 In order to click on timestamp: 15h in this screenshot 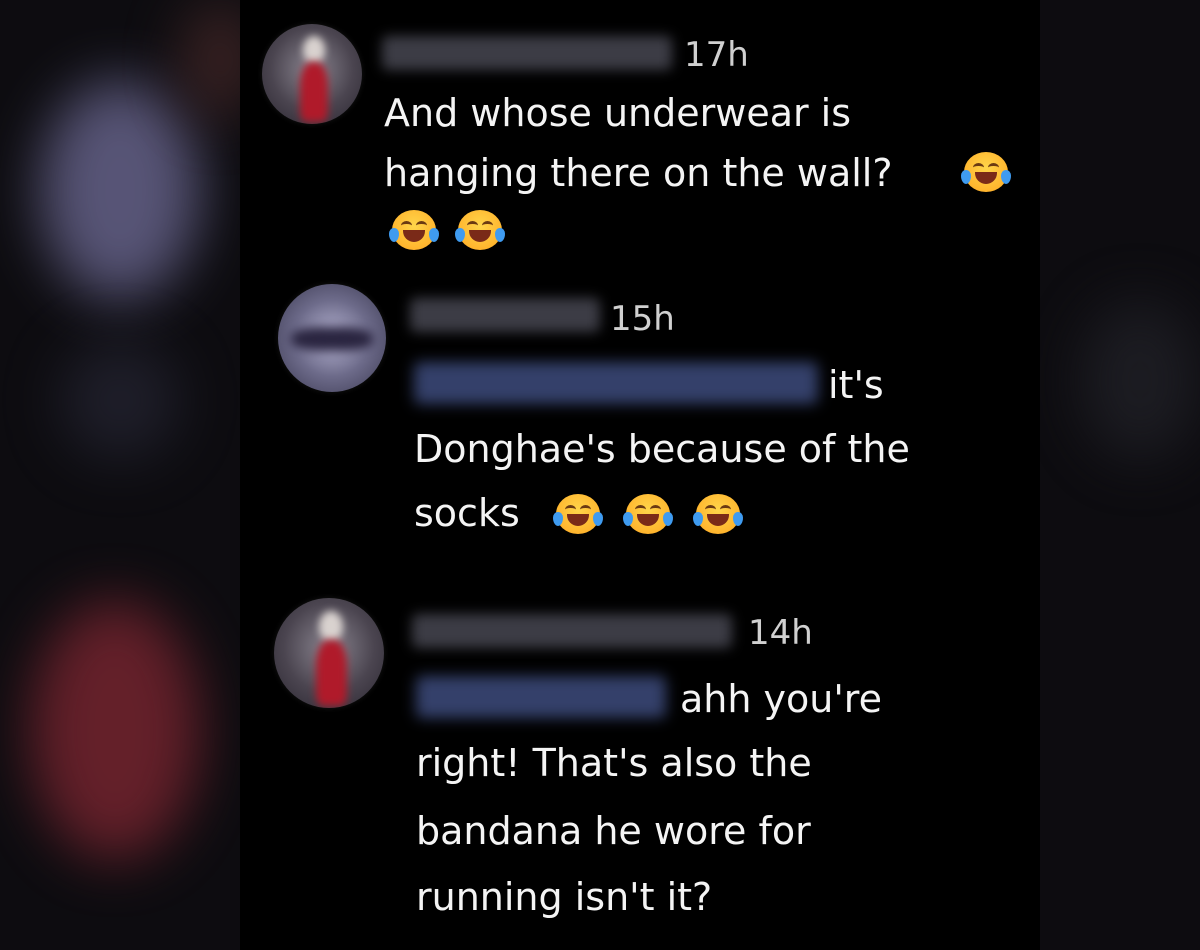, I will do `click(642, 319)`.